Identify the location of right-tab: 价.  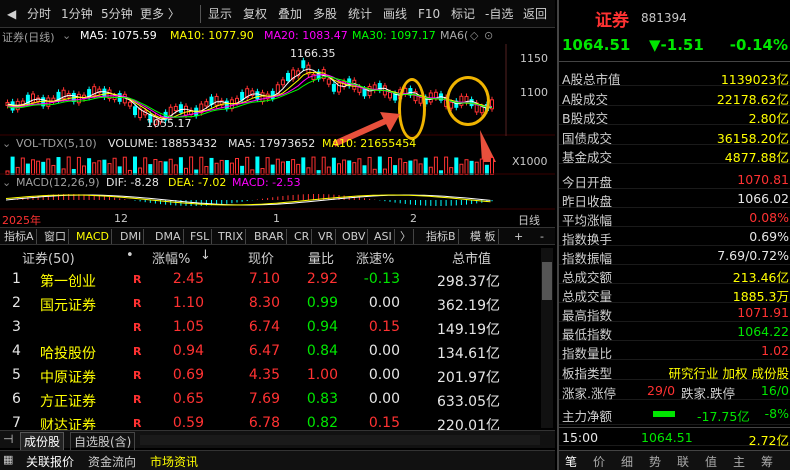
(599, 461).